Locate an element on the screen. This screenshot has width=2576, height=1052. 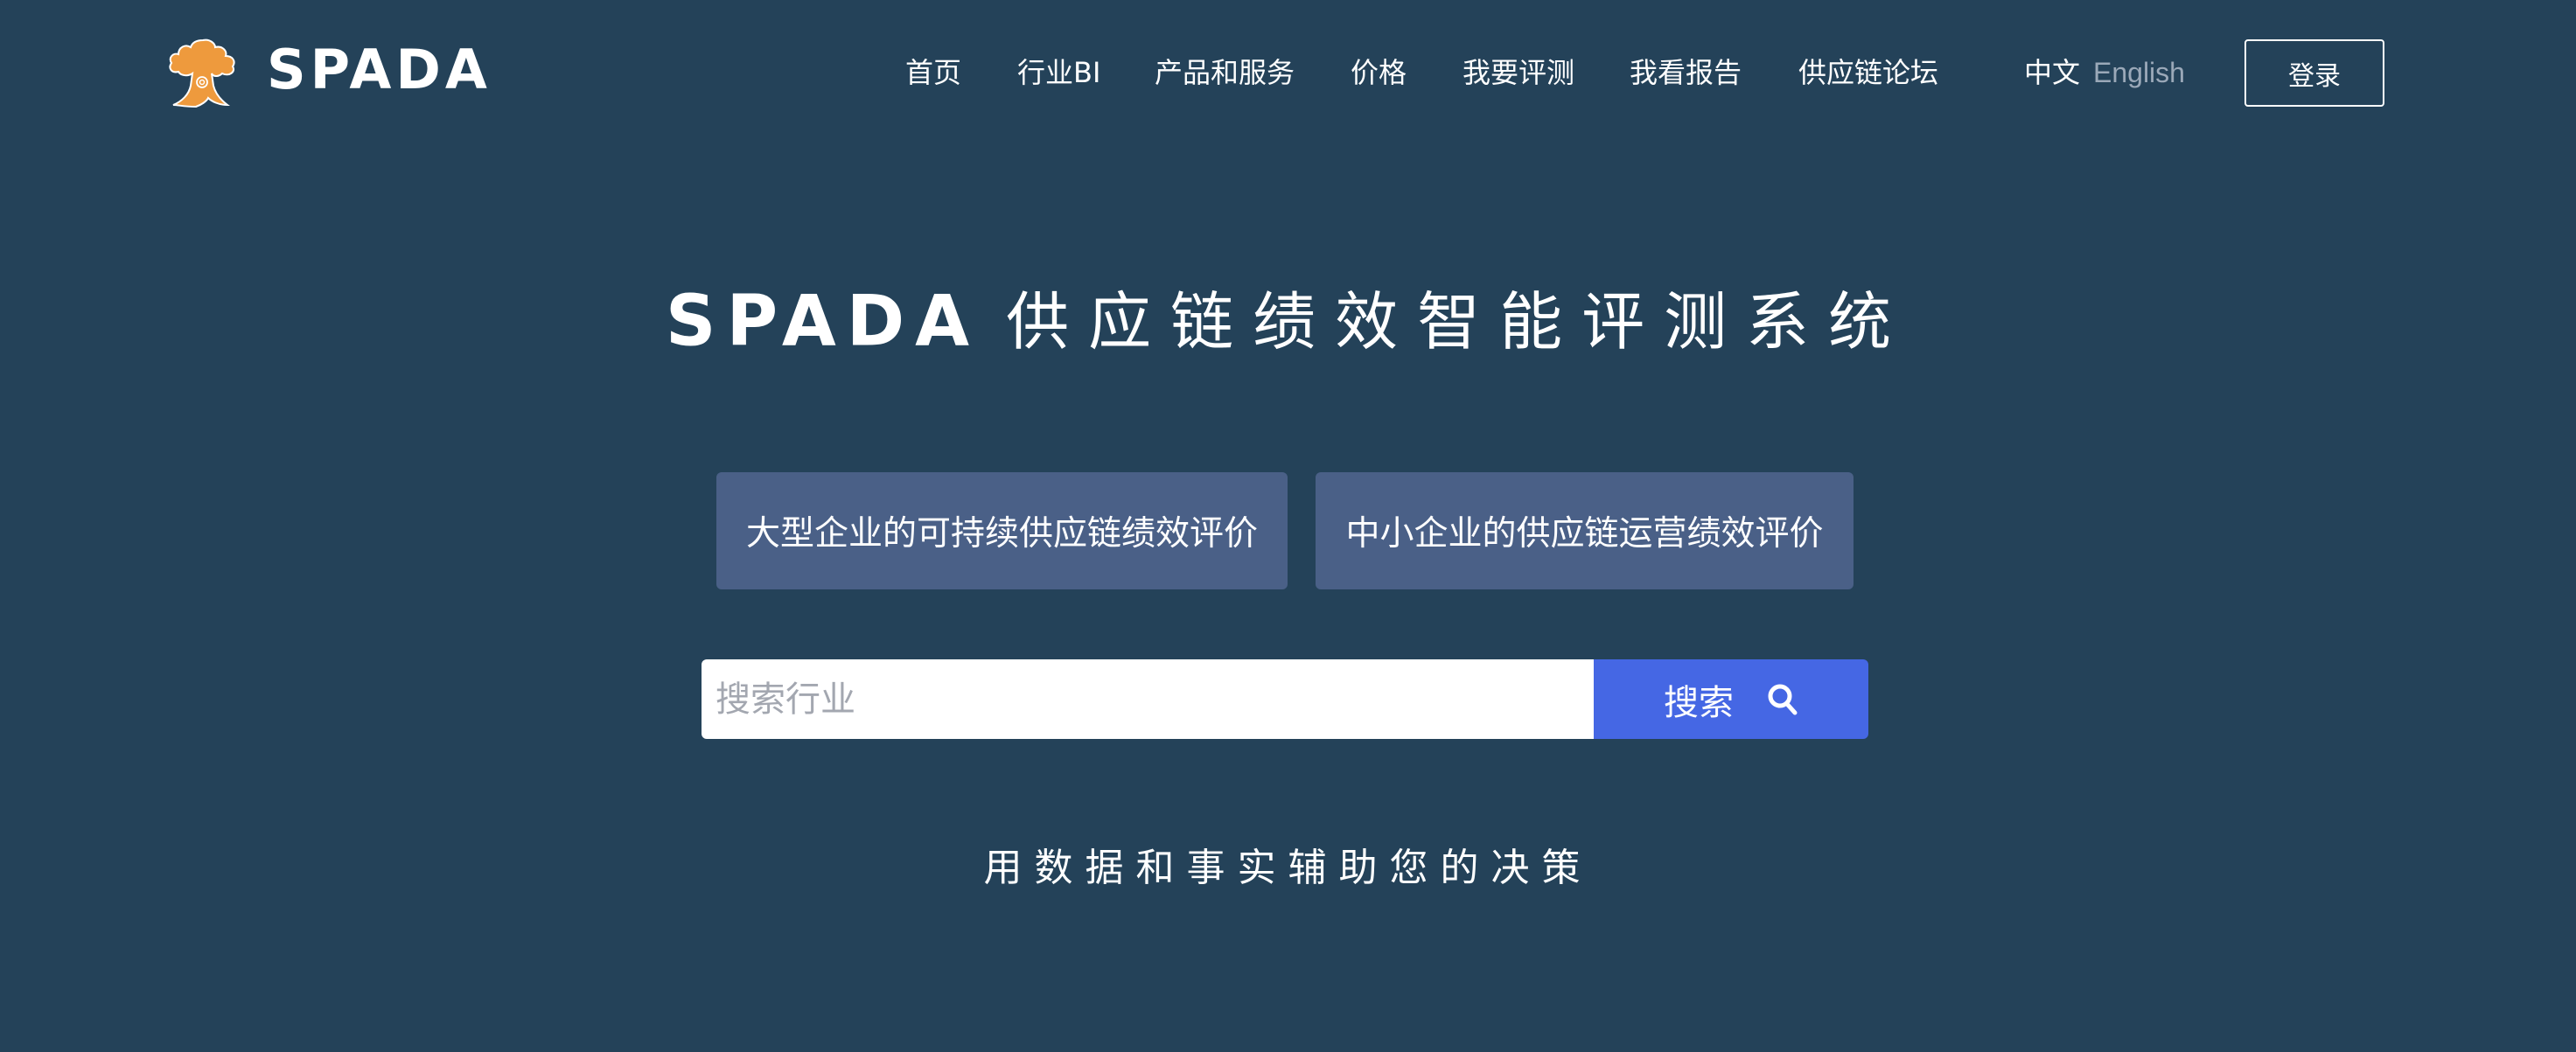
large-enterprise-evaluation-card: 大型企业的可持续供应链绩效评价 is located at coordinates (1002, 530).